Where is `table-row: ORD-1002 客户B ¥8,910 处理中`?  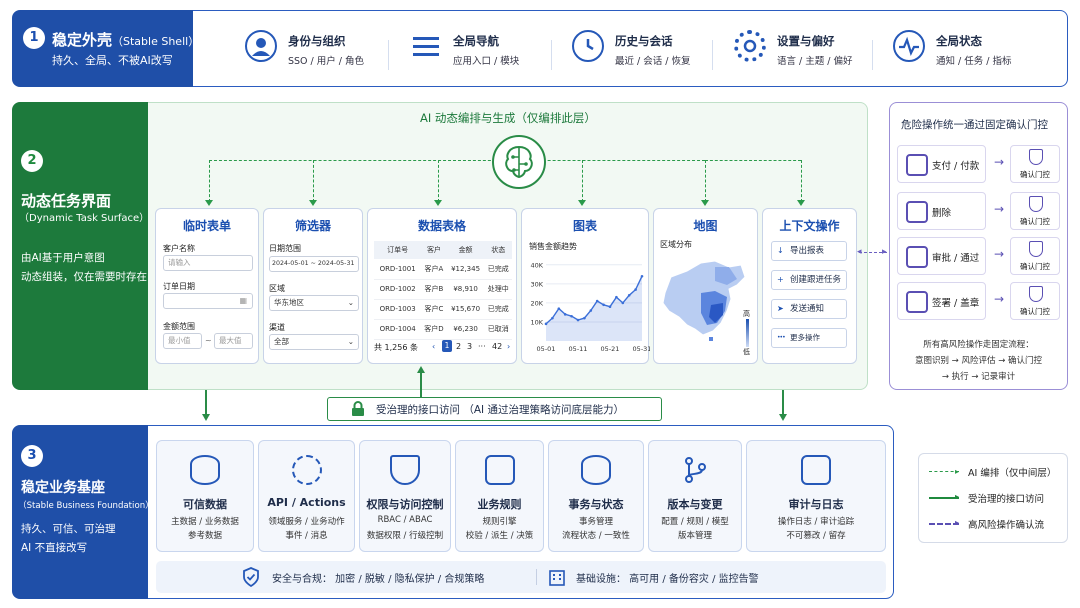 table-row: ORD-1002 客户B ¥8,910 处理中 is located at coordinates (443, 289).